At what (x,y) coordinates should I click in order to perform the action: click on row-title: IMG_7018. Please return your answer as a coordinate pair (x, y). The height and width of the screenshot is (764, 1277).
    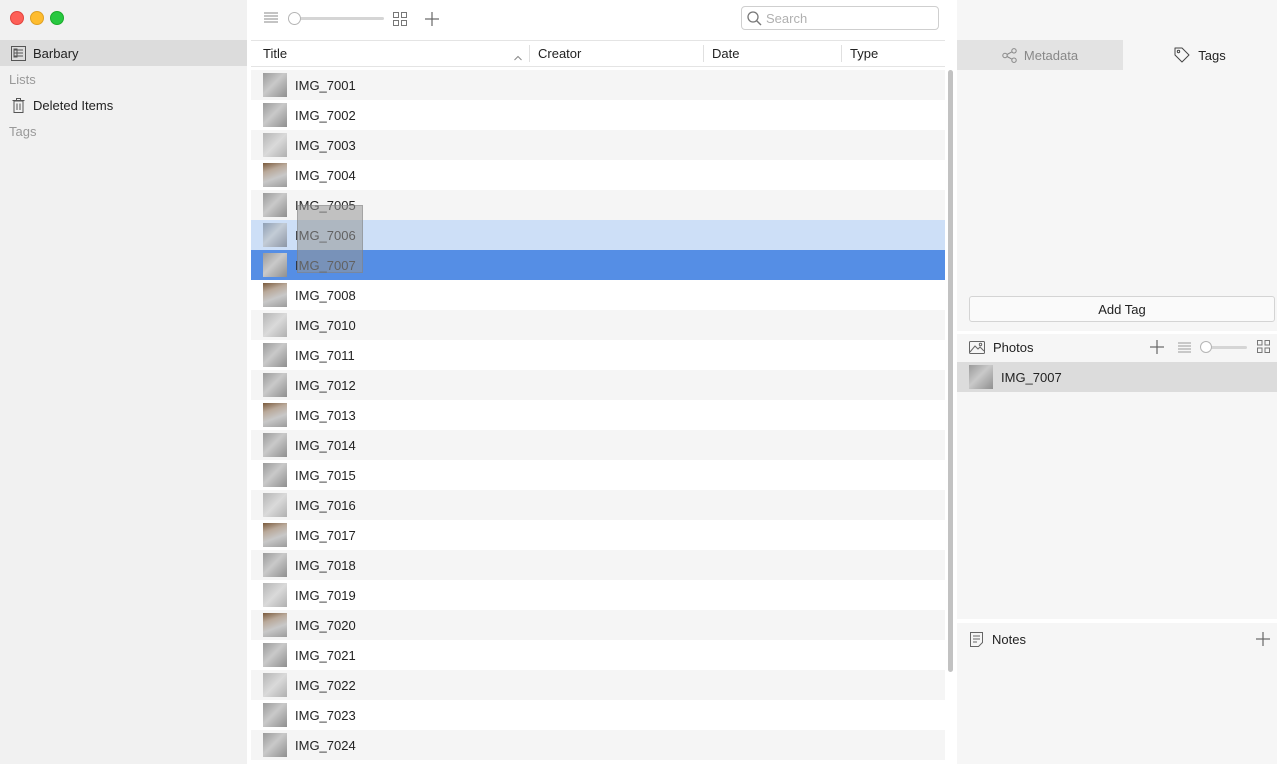
    Looking at the image, I should click on (325, 565).